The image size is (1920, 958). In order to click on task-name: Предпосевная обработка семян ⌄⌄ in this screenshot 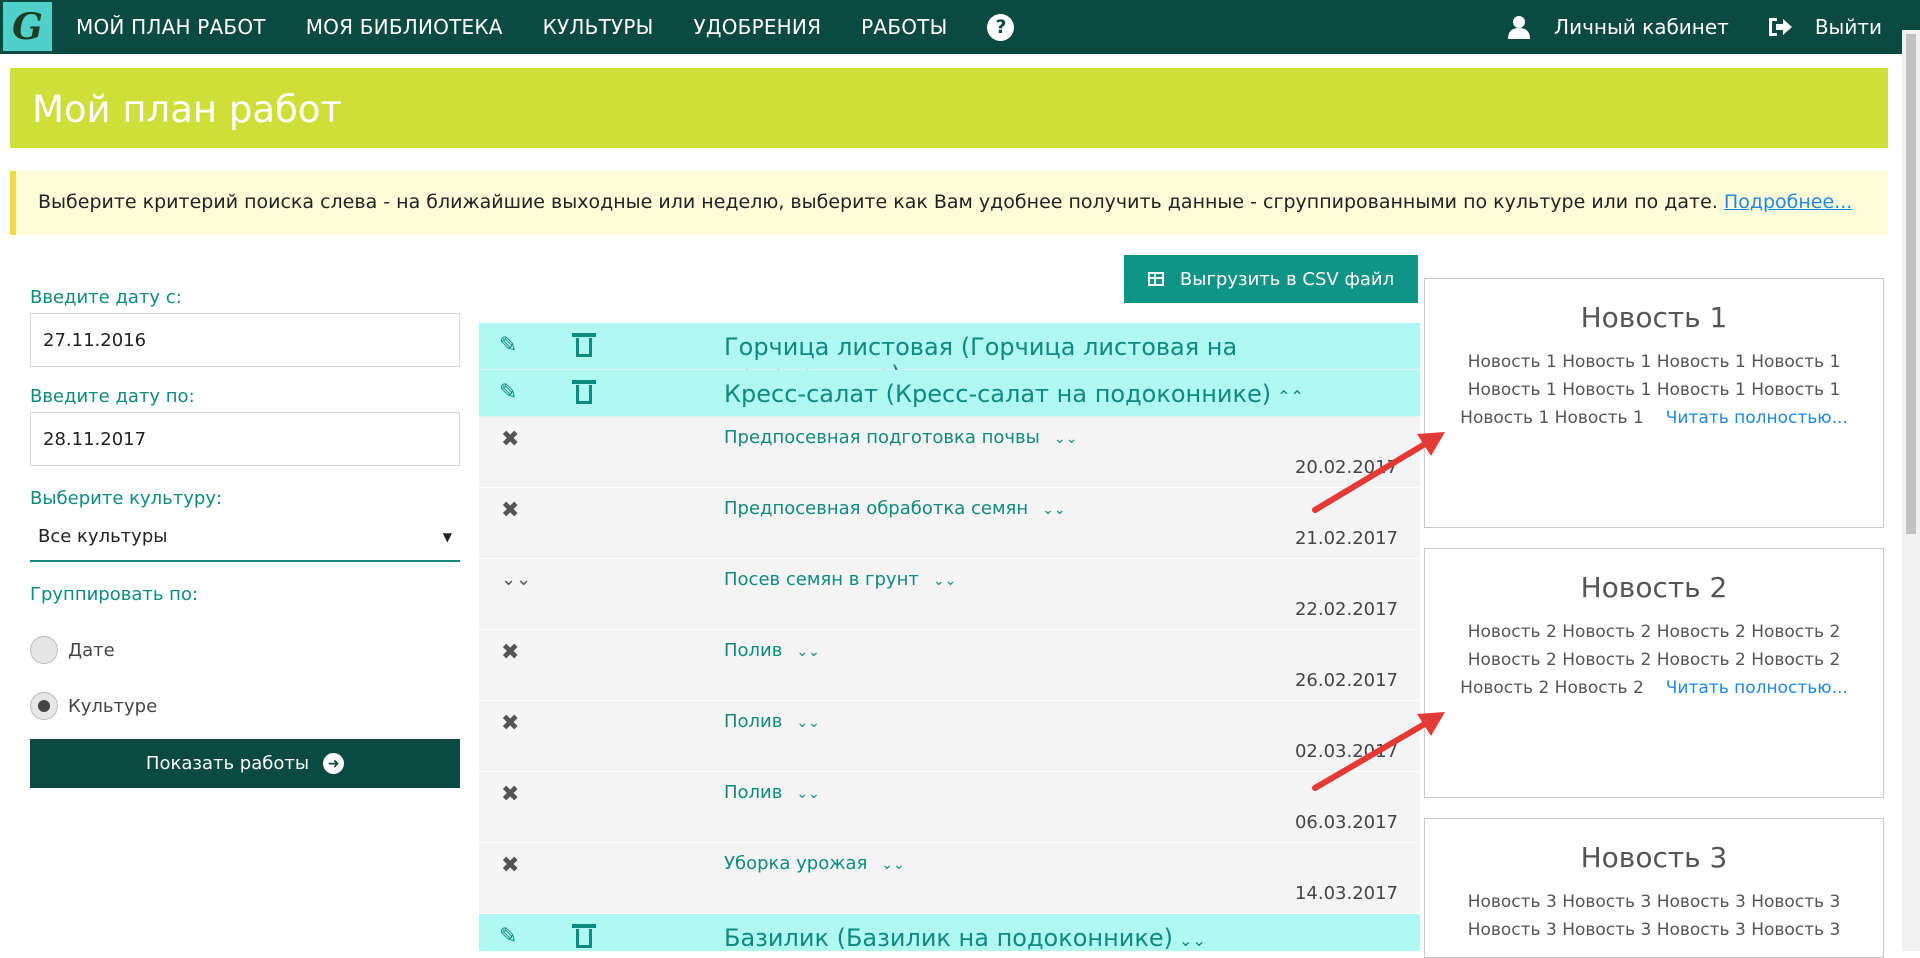, I will do `click(895, 508)`.